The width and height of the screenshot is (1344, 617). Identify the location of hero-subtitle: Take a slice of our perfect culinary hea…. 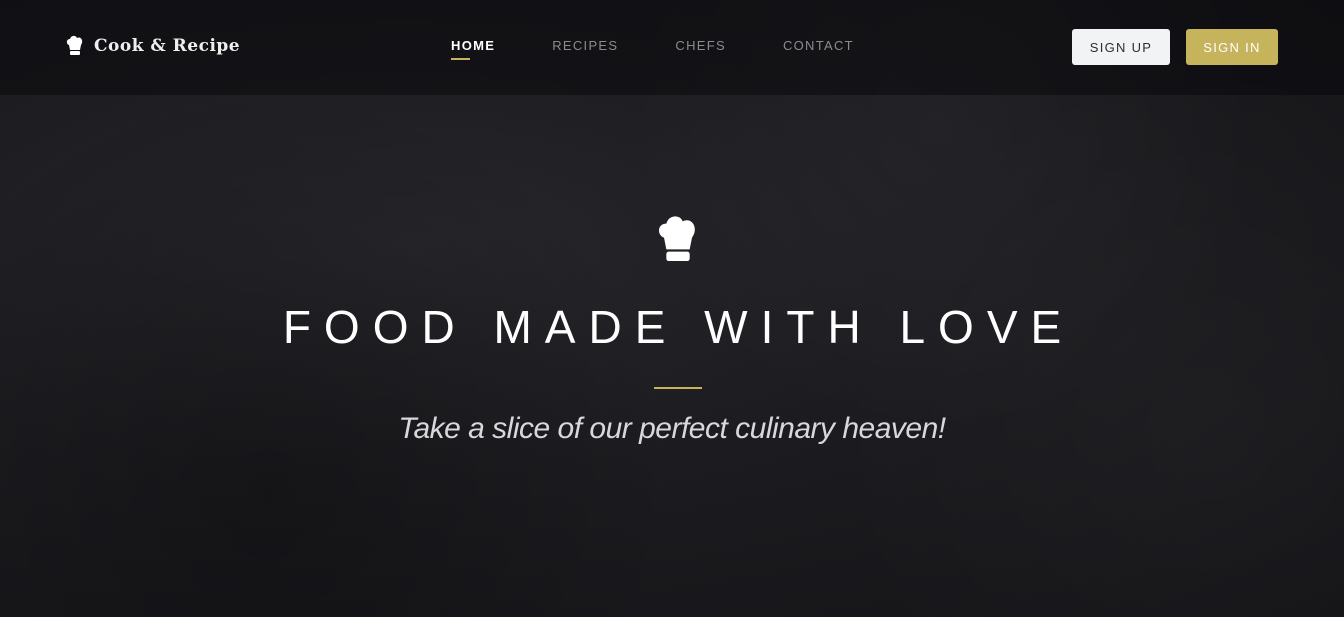
(672, 428).